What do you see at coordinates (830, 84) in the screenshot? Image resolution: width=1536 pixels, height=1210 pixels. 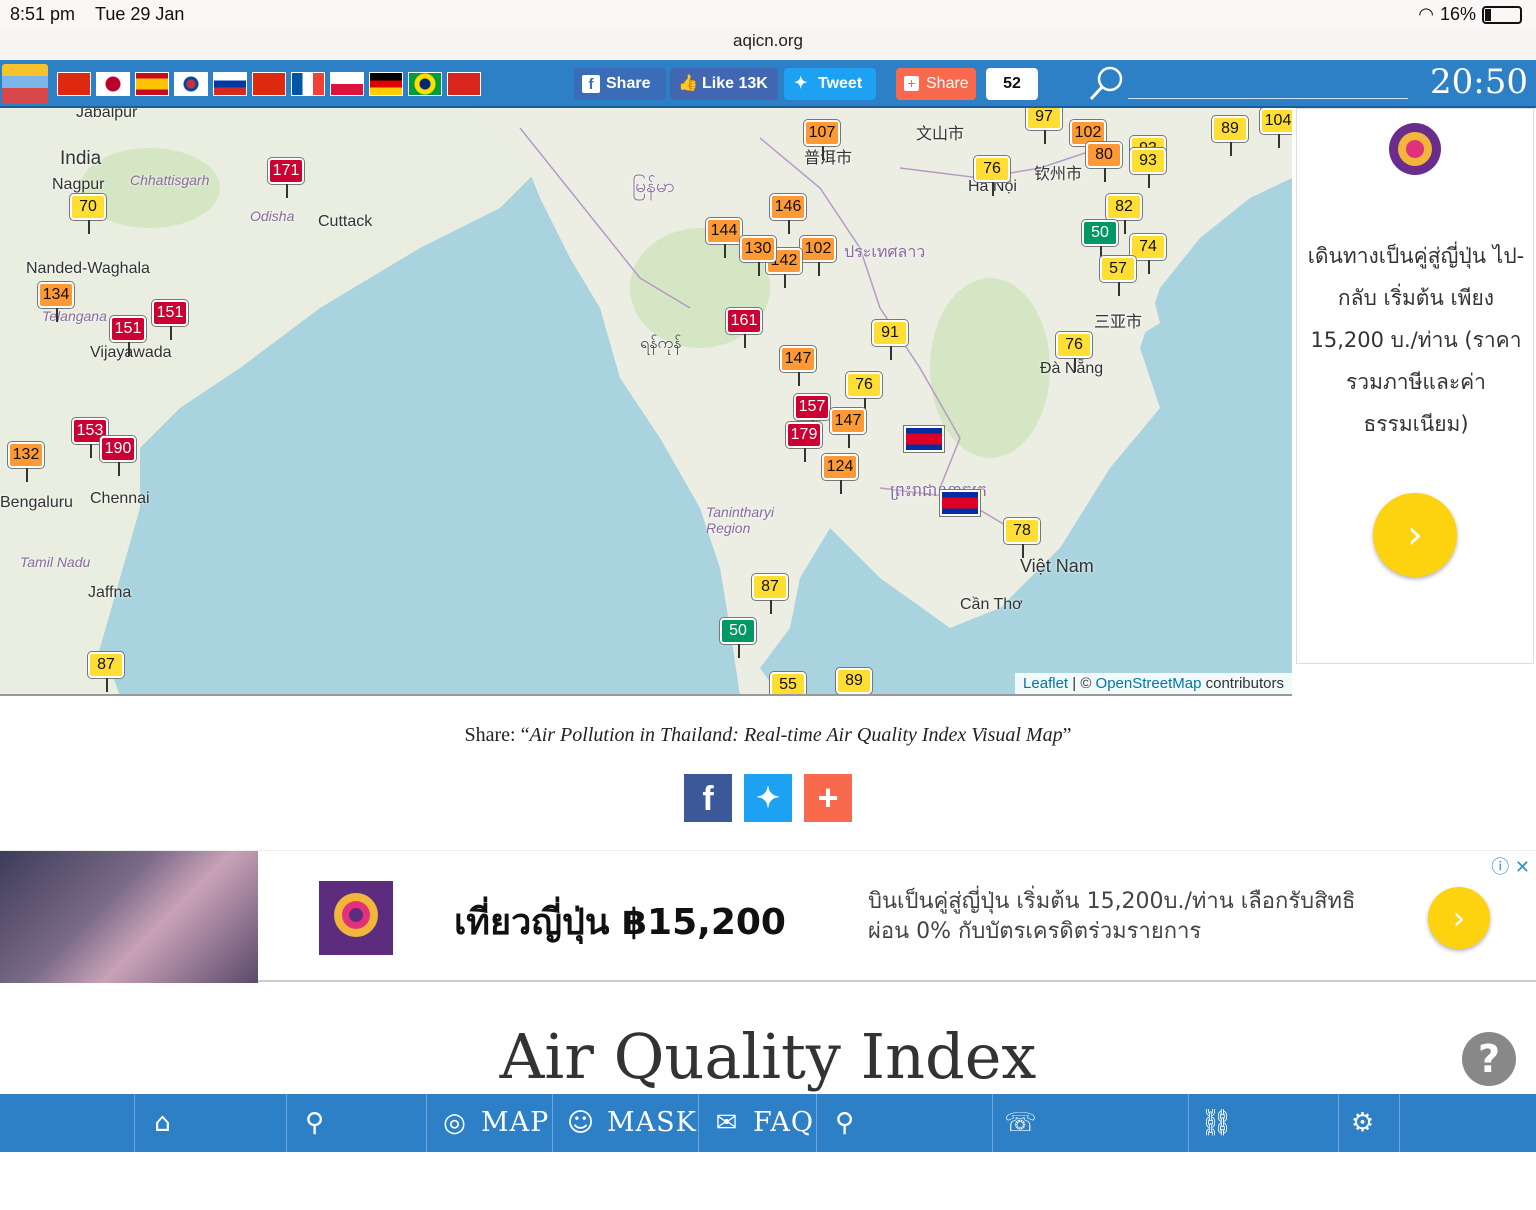 I see `tweet-button: ✦ Tweet` at bounding box center [830, 84].